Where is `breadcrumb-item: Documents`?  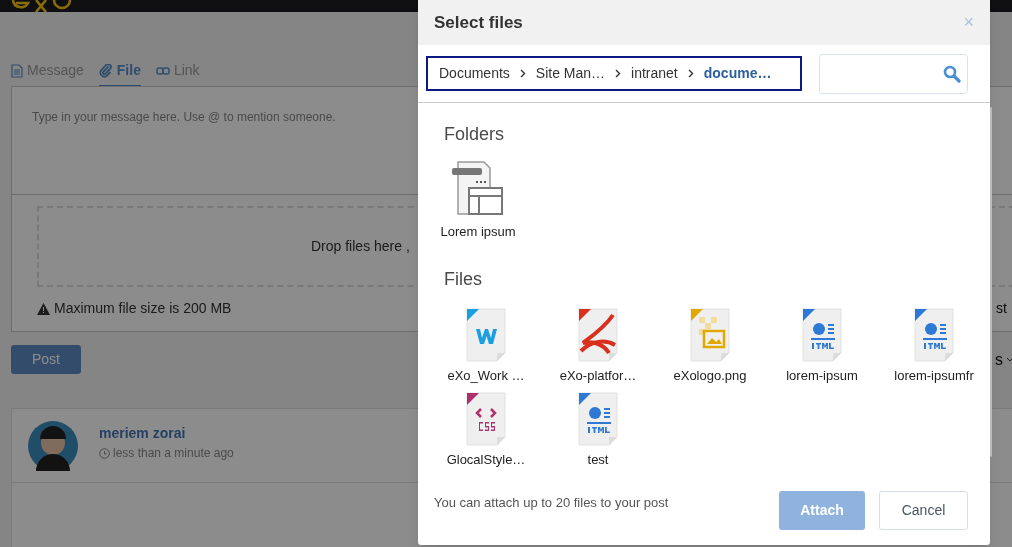
breadcrumb-item: Documents is located at coordinates (474, 73).